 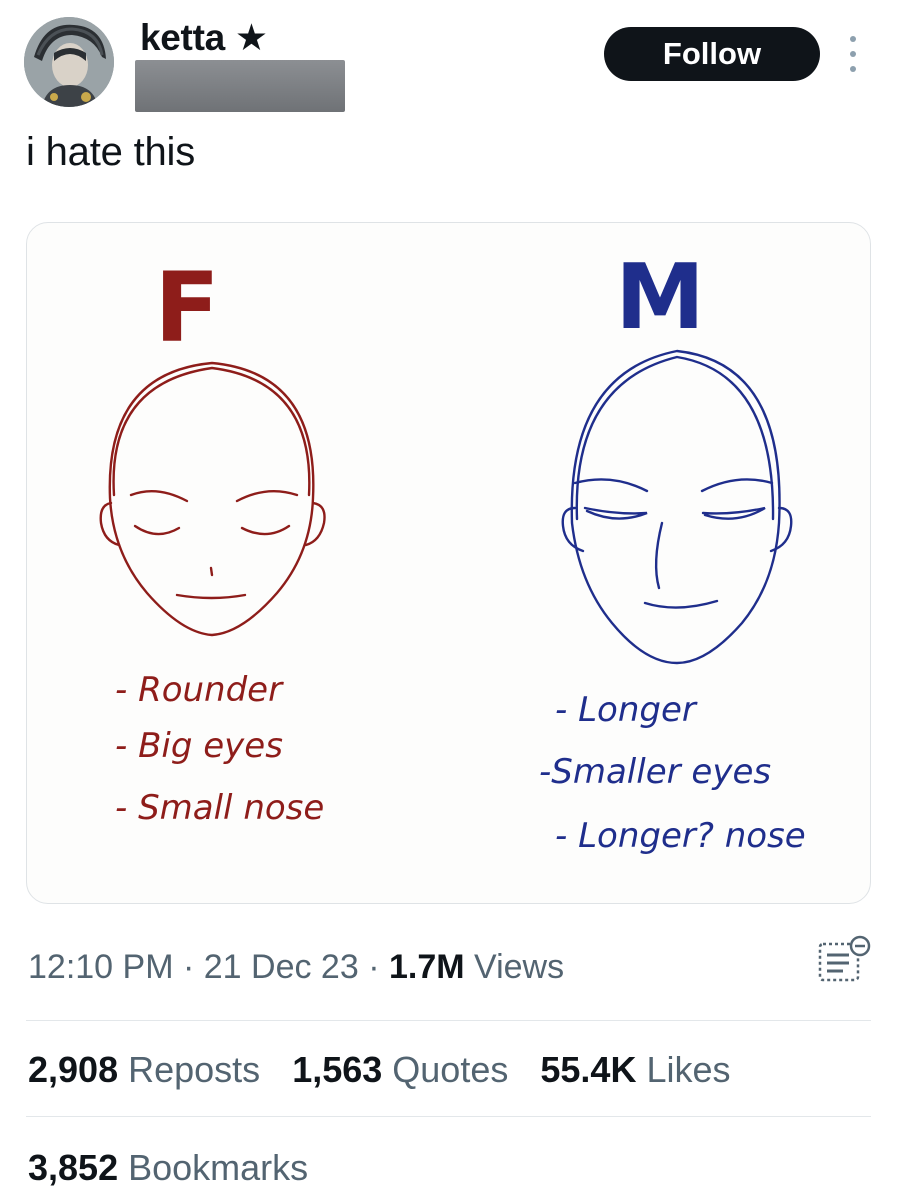 What do you see at coordinates (712, 54) in the screenshot?
I see `follow-button: Follow` at bounding box center [712, 54].